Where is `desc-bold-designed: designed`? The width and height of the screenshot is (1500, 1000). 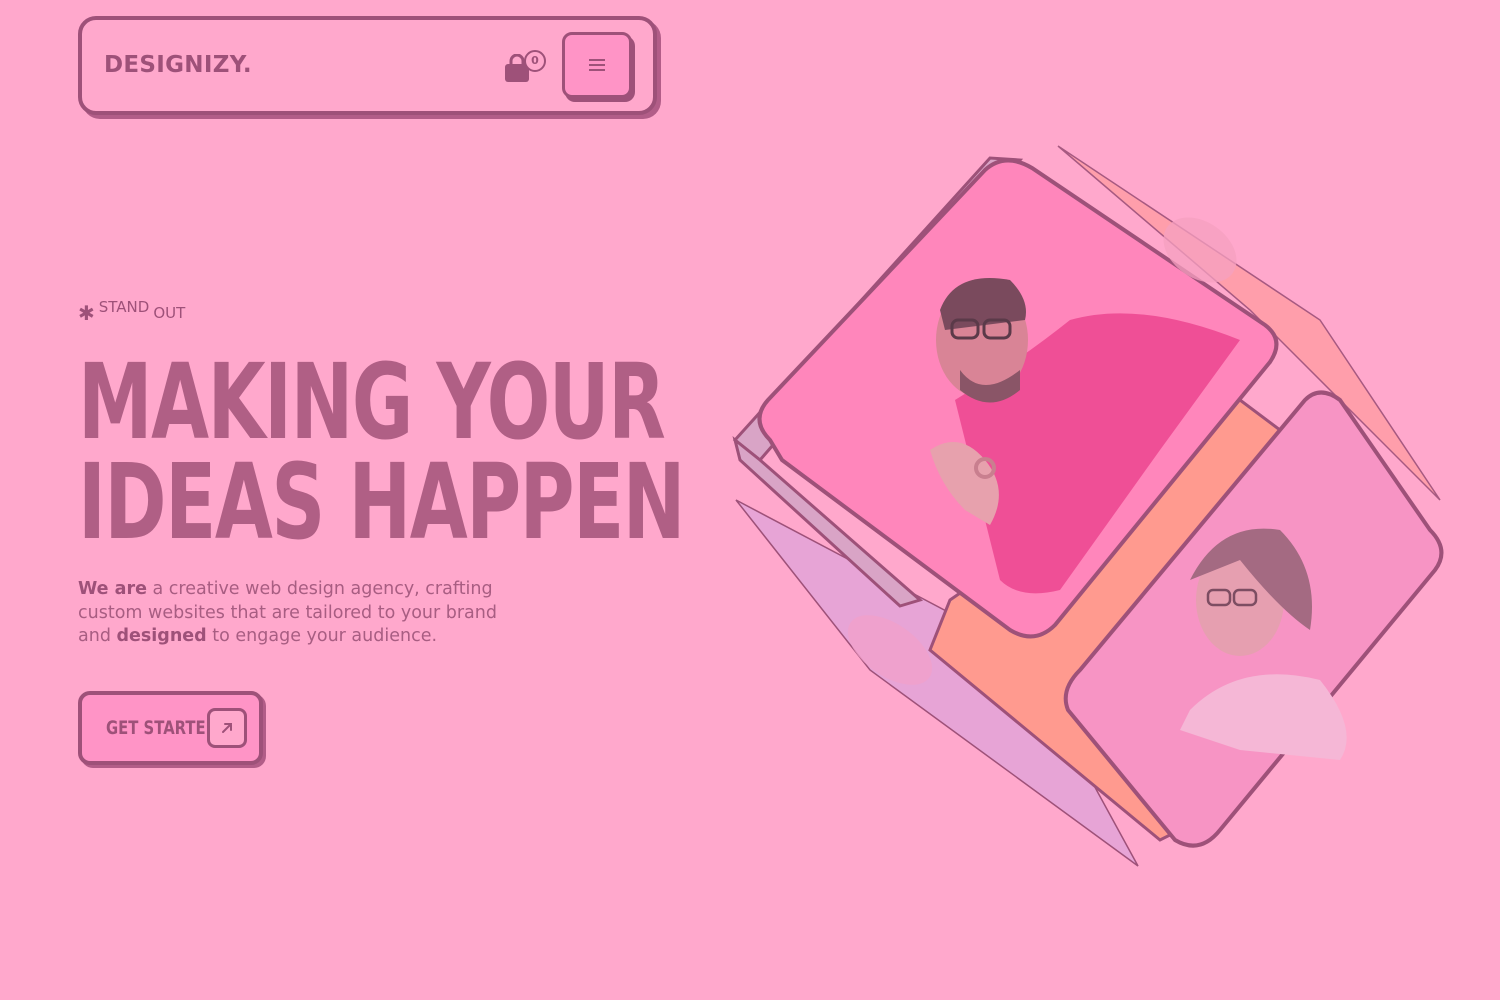
desc-bold-designed: designed is located at coordinates (161, 636).